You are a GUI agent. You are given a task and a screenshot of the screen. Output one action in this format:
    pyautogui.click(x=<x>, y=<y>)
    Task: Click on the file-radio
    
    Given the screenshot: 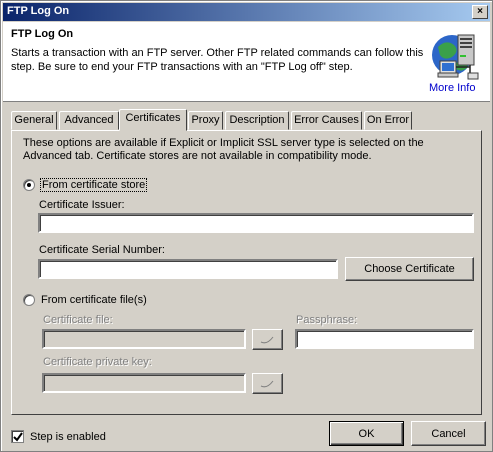 What is the action you would take?
    pyautogui.click(x=29, y=300)
    